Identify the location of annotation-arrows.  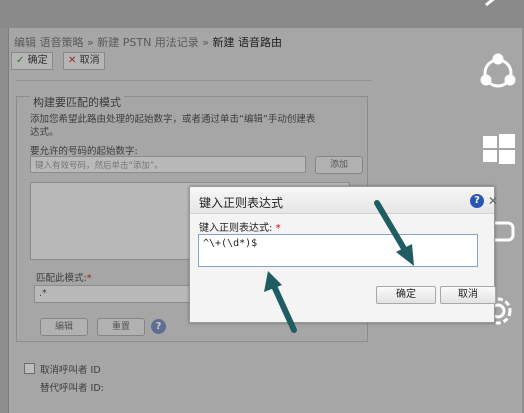
(339, 266).